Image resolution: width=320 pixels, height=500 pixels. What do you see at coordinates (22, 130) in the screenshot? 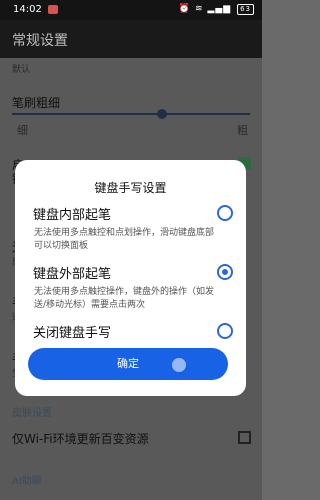
I see `slider-min-label: 细` at bounding box center [22, 130].